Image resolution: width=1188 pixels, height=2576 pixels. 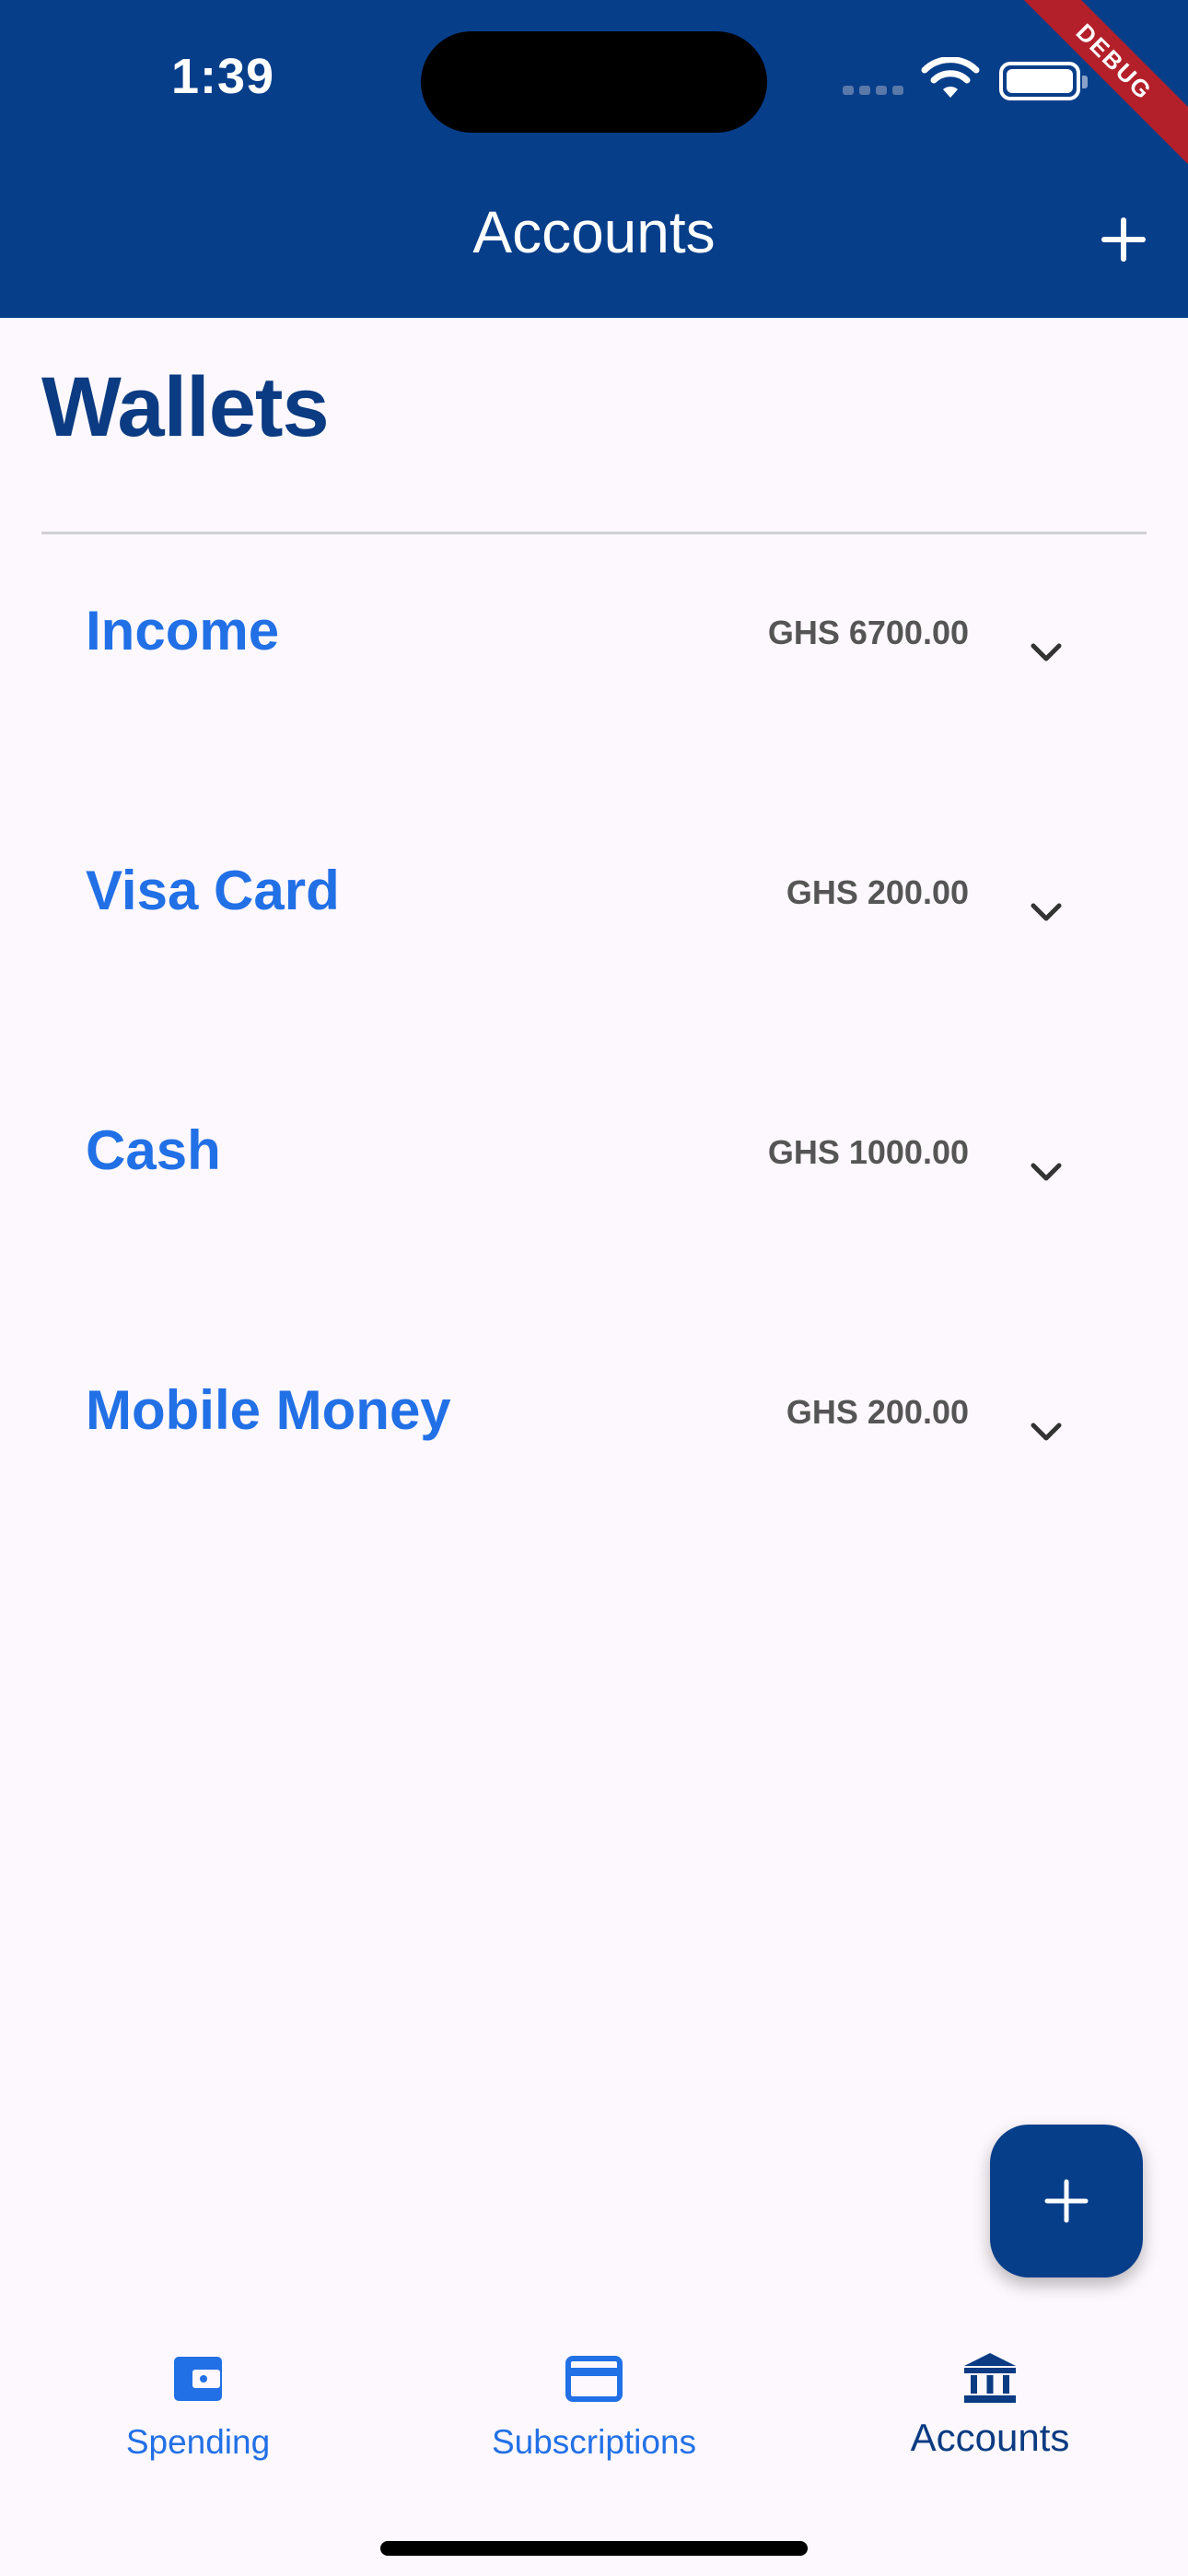 I want to click on divider, so click(x=594, y=533).